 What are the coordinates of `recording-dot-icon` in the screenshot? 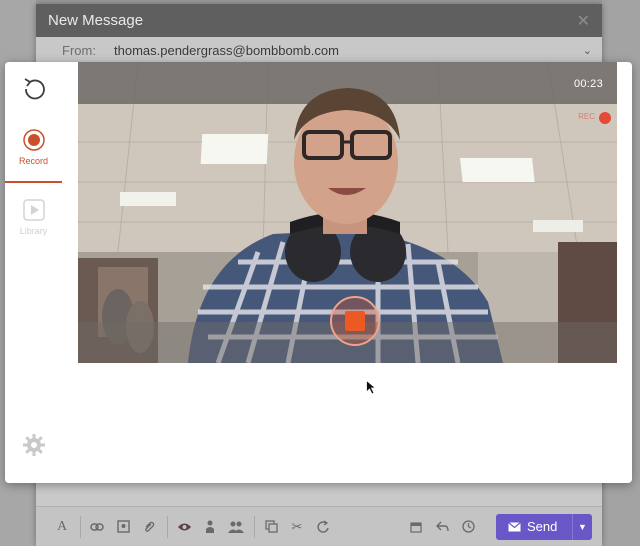 It's located at (605, 118).